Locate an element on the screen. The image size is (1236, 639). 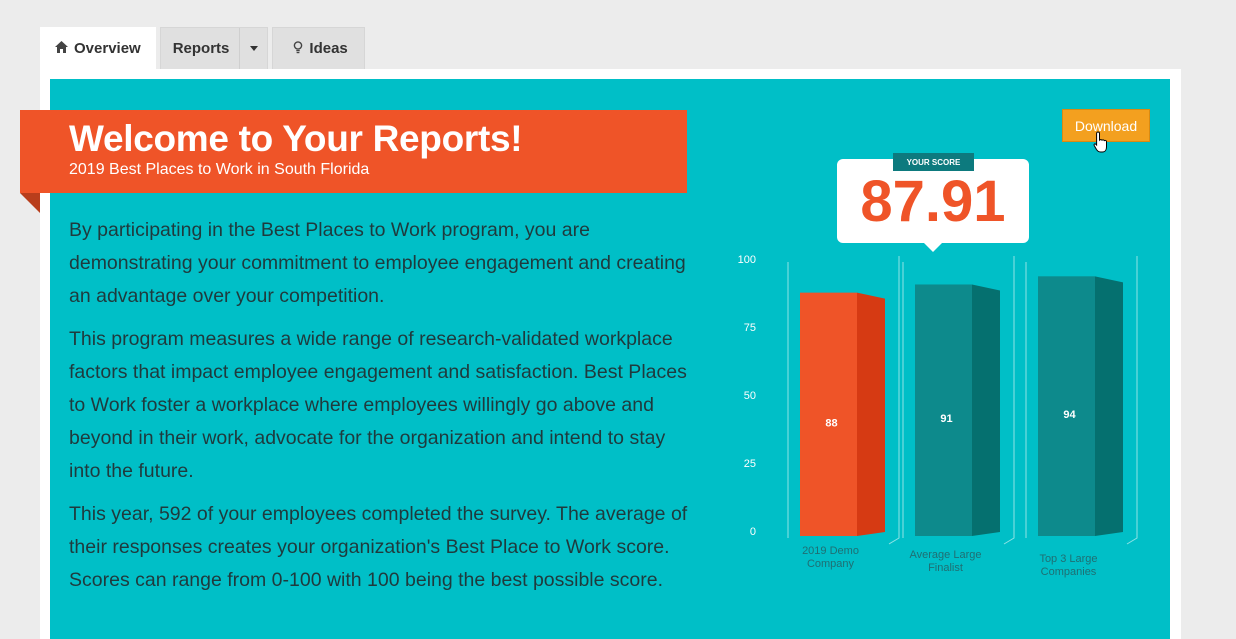
y-tick-label: 25 is located at coordinates (750, 464).